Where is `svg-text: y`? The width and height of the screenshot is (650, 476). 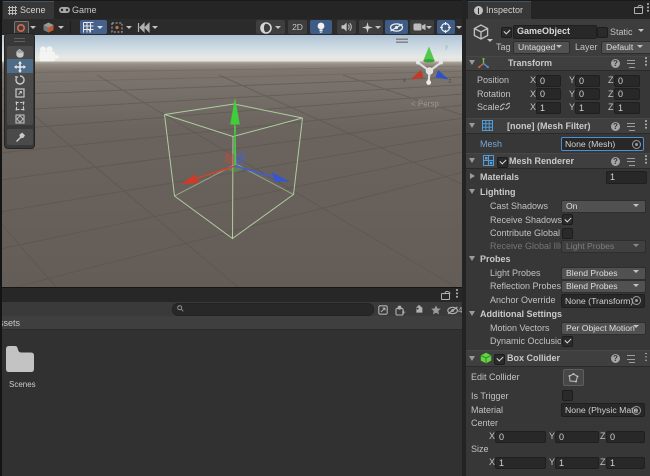 svg-text: y is located at coordinates (446, 48).